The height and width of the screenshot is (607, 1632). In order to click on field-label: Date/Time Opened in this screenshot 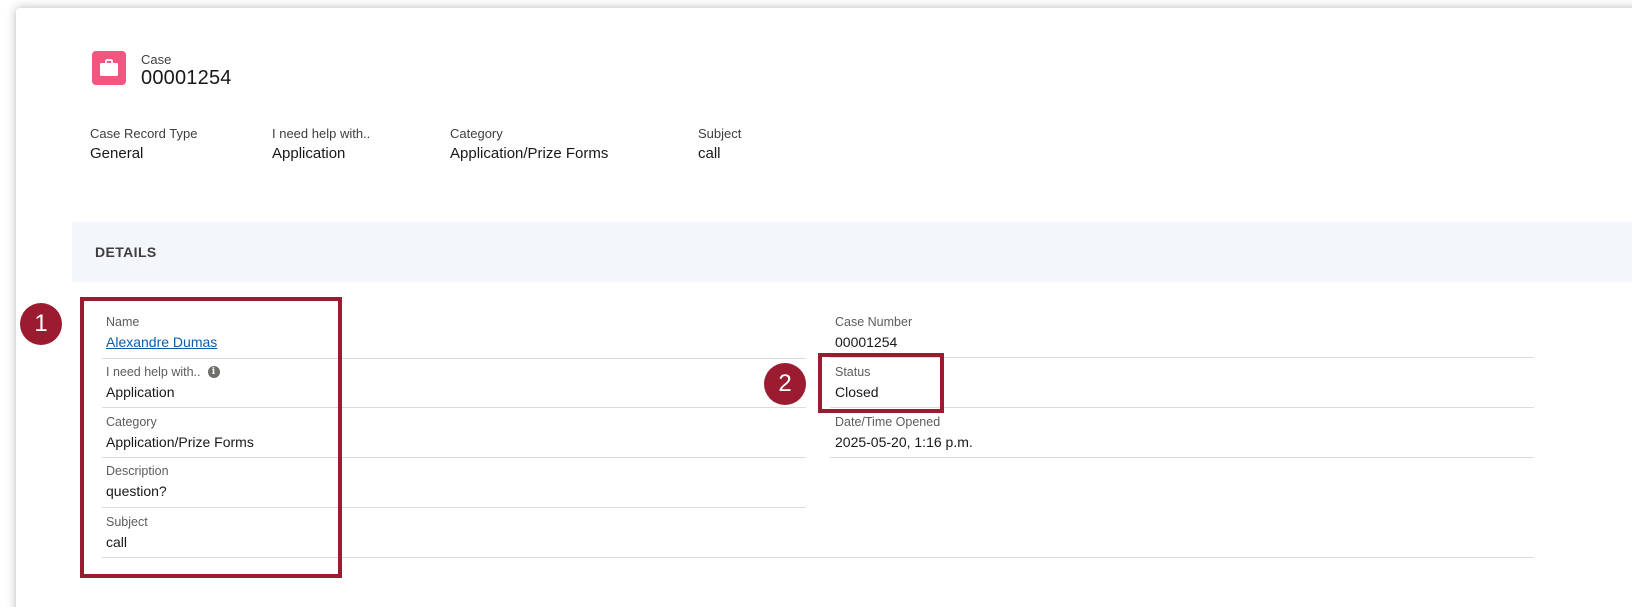, I will do `click(888, 422)`.